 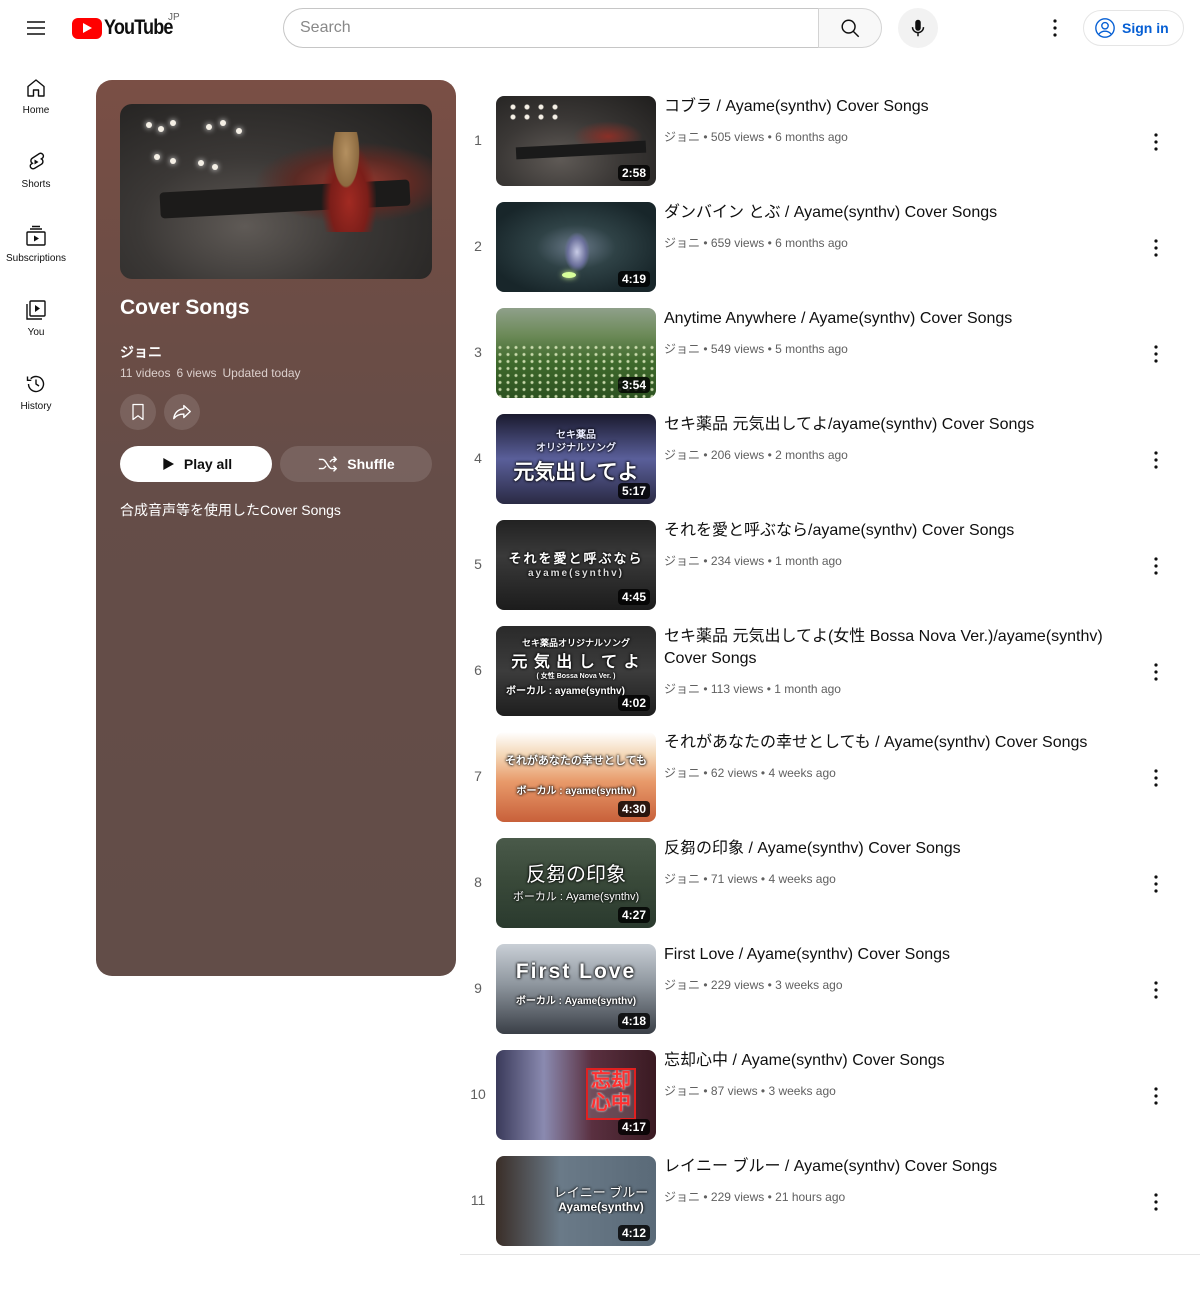 I want to click on search-button, so click(x=850, y=28).